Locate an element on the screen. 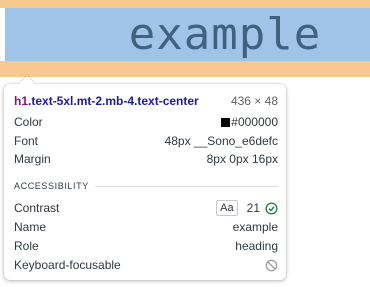  margin-highlight-bottom is located at coordinates (185, 69).